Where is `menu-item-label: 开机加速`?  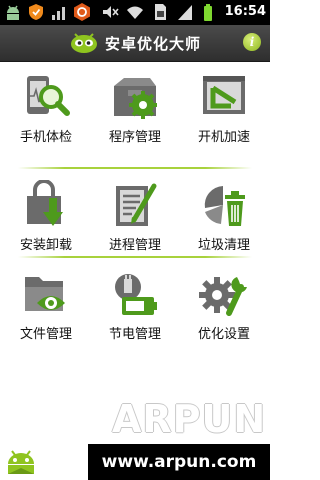
menu-item-label: 开机加速 is located at coordinates (223, 137).